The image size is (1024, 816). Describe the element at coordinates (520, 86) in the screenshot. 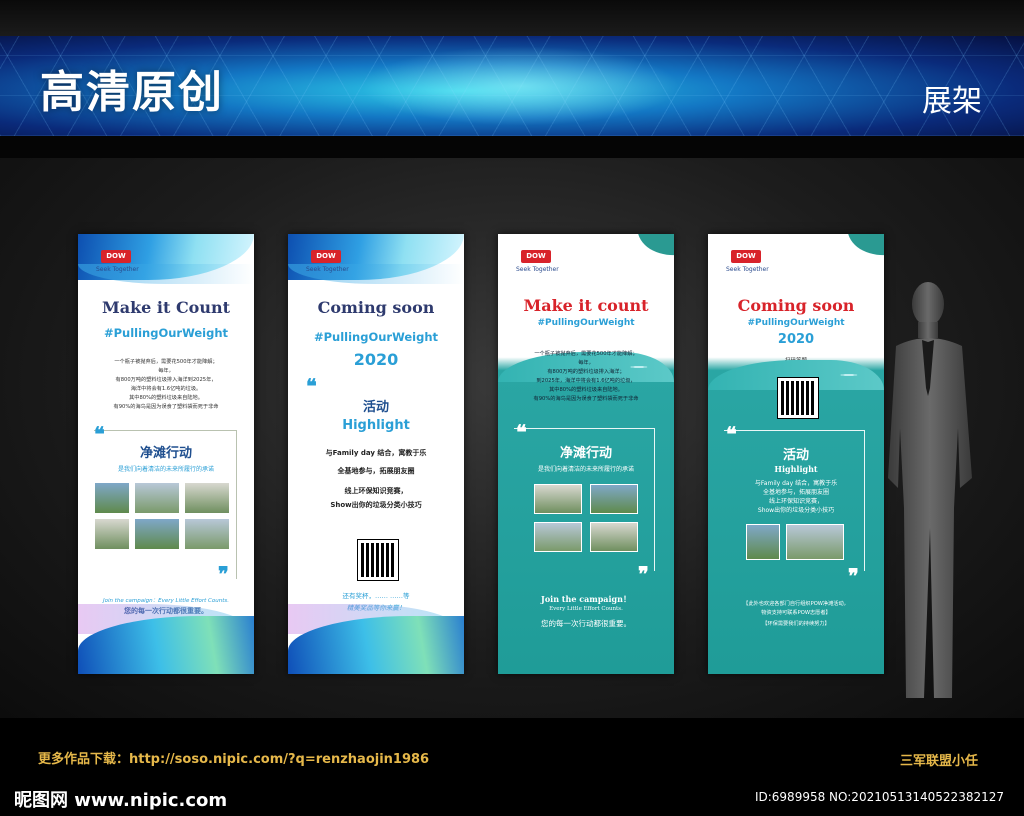

I see `banner-glow` at that location.